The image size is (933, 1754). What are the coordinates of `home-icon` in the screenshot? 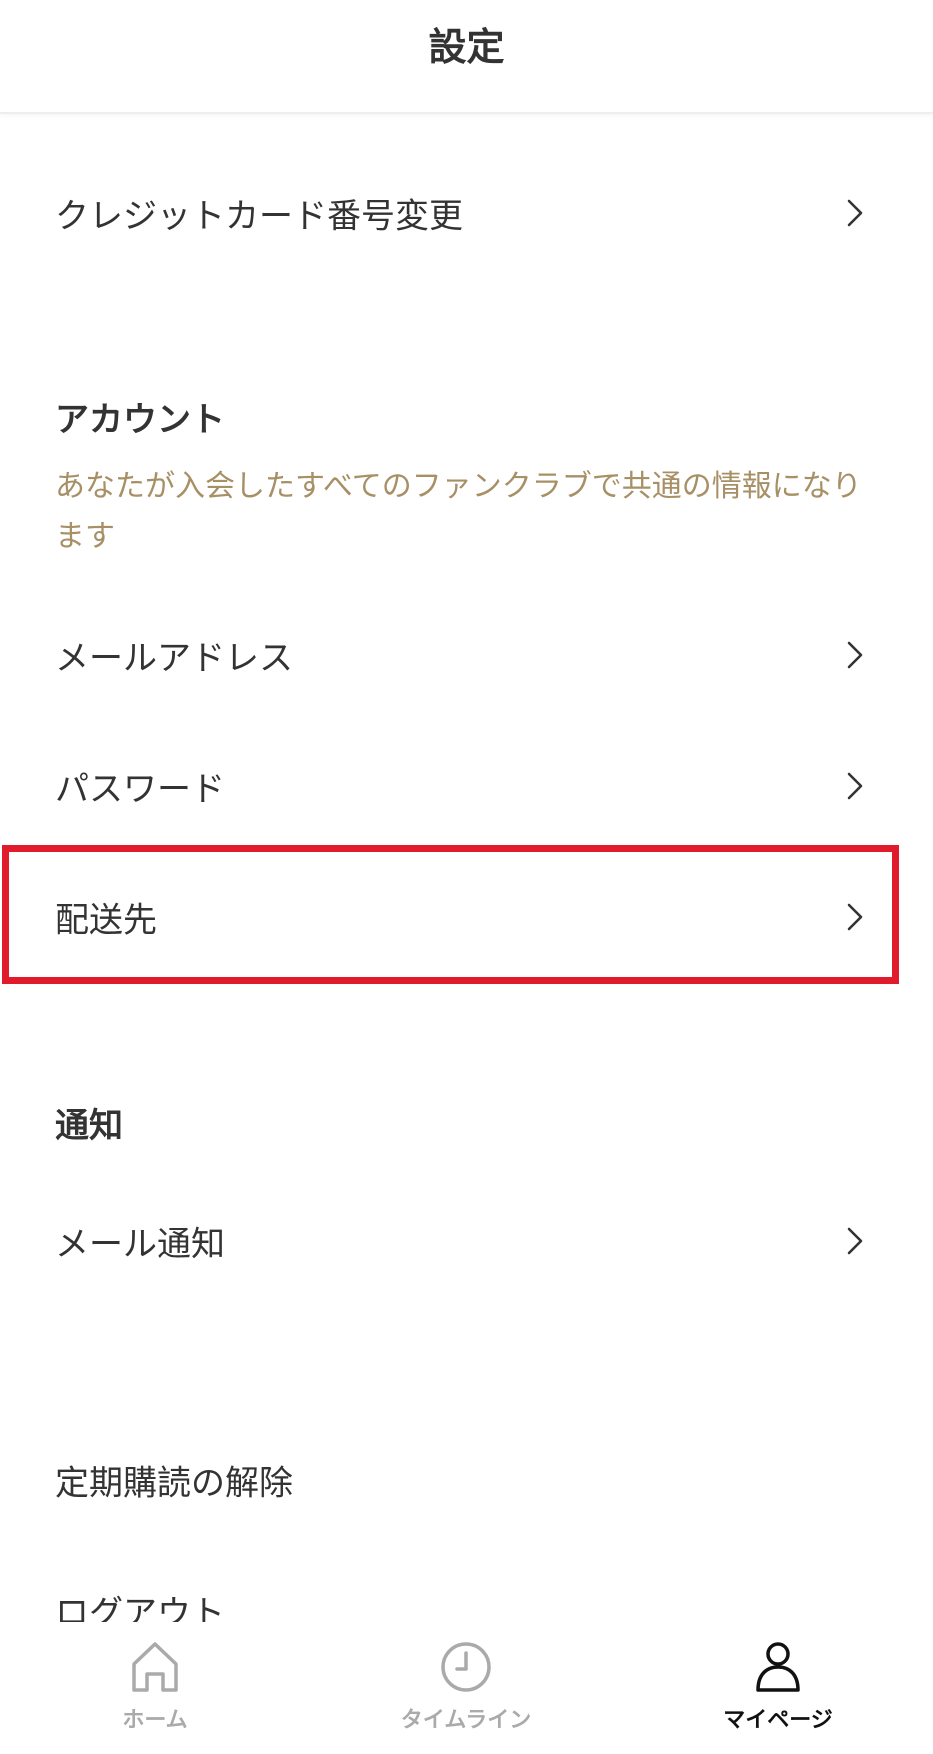 It's located at (155, 1667).